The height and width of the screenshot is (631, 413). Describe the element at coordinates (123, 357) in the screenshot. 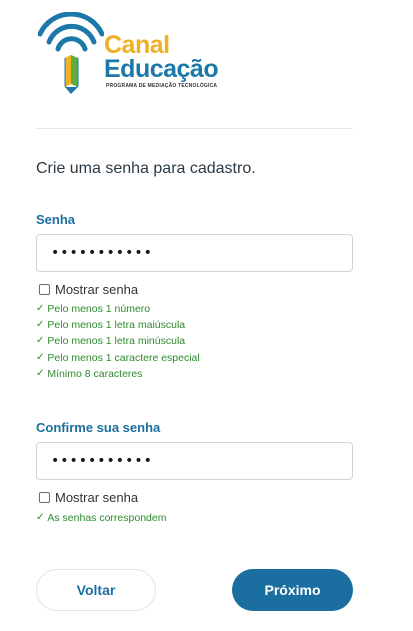

I see `rule-text: Pelo menos 1 caractere especial` at that location.